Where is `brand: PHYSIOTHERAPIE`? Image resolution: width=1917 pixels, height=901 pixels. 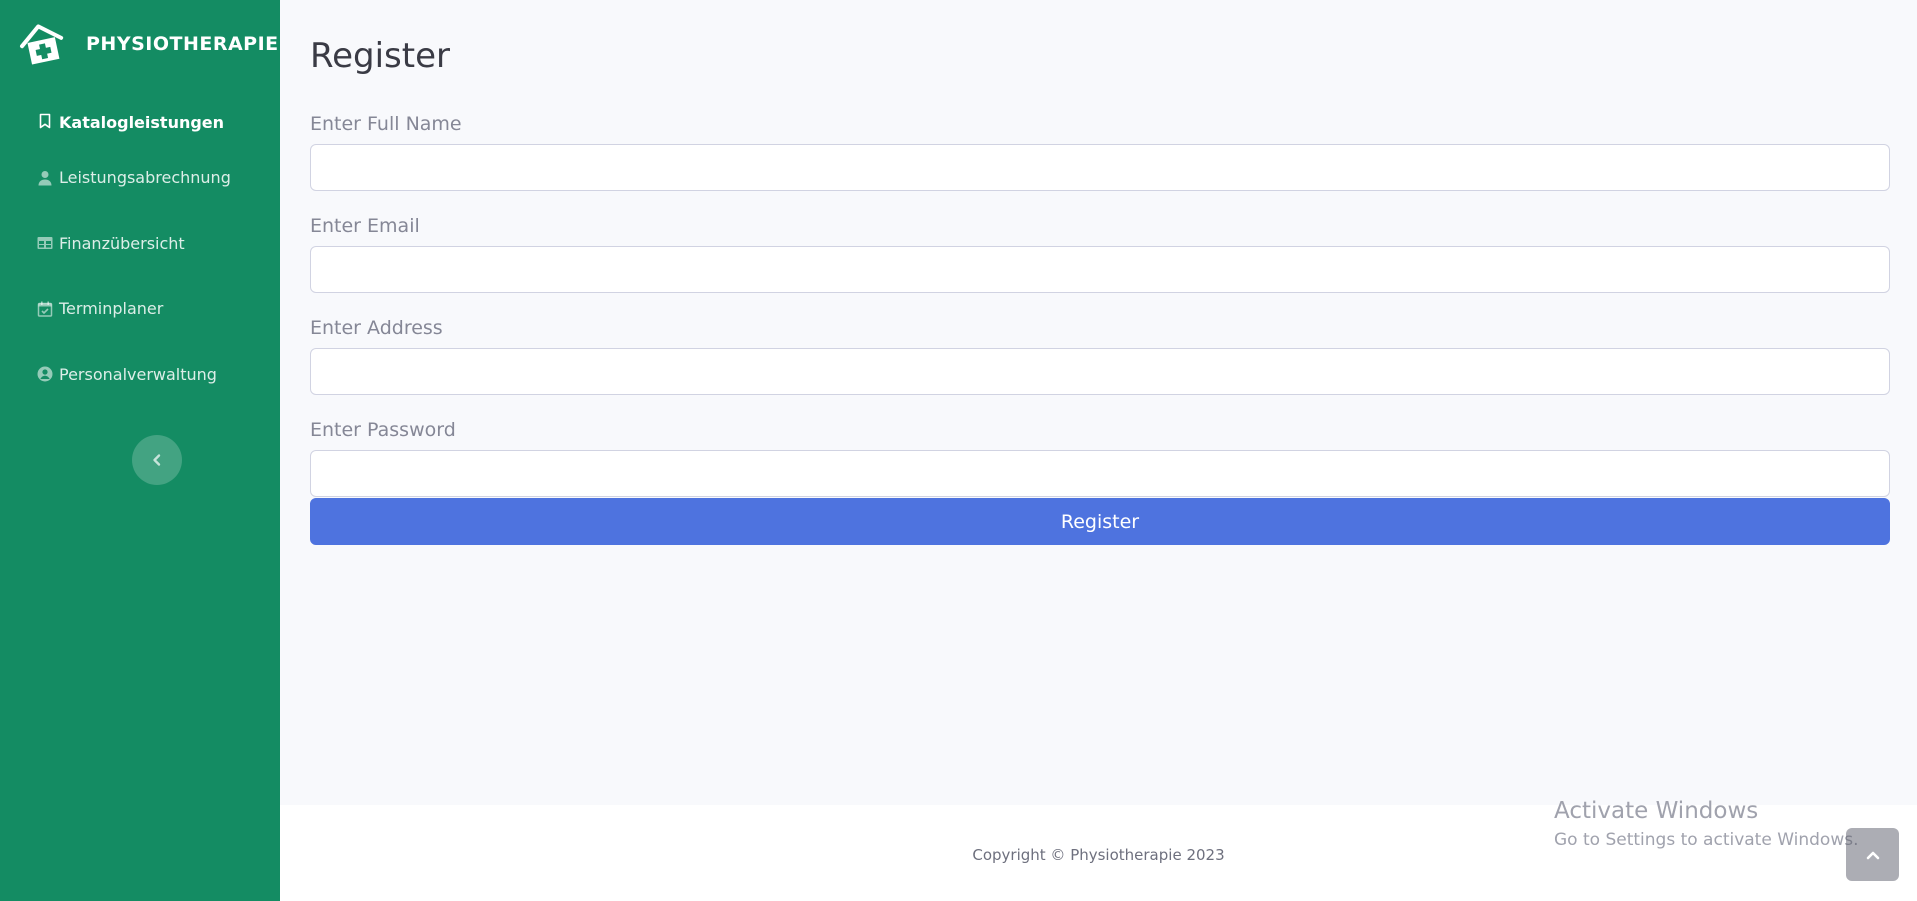 brand: PHYSIOTHERAPIE is located at coordinates (148, 44).